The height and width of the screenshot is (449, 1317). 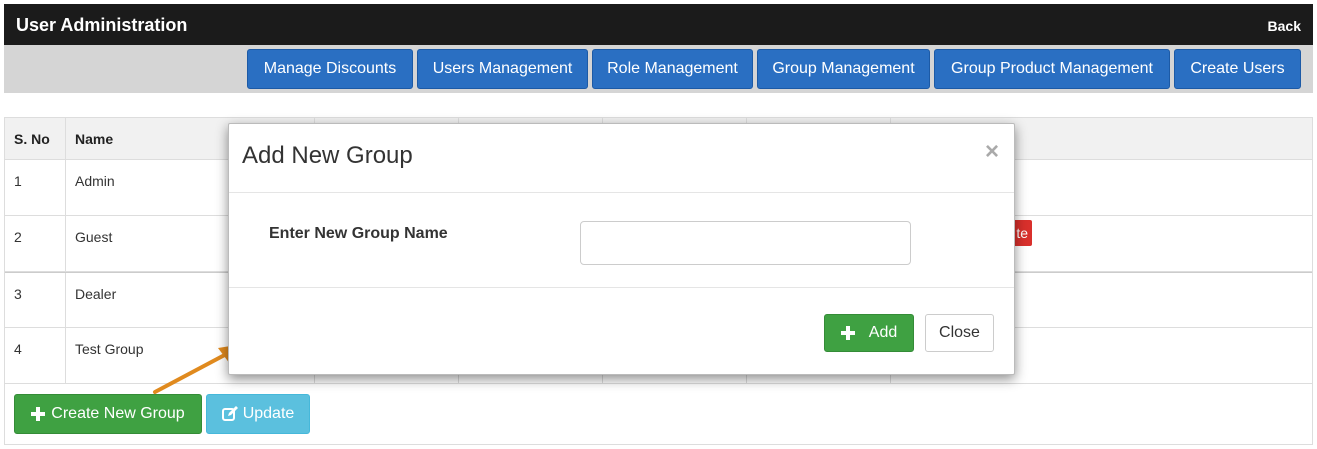 I want to click on create-new-group-button: Create New Group, so click(x=108, y=414).